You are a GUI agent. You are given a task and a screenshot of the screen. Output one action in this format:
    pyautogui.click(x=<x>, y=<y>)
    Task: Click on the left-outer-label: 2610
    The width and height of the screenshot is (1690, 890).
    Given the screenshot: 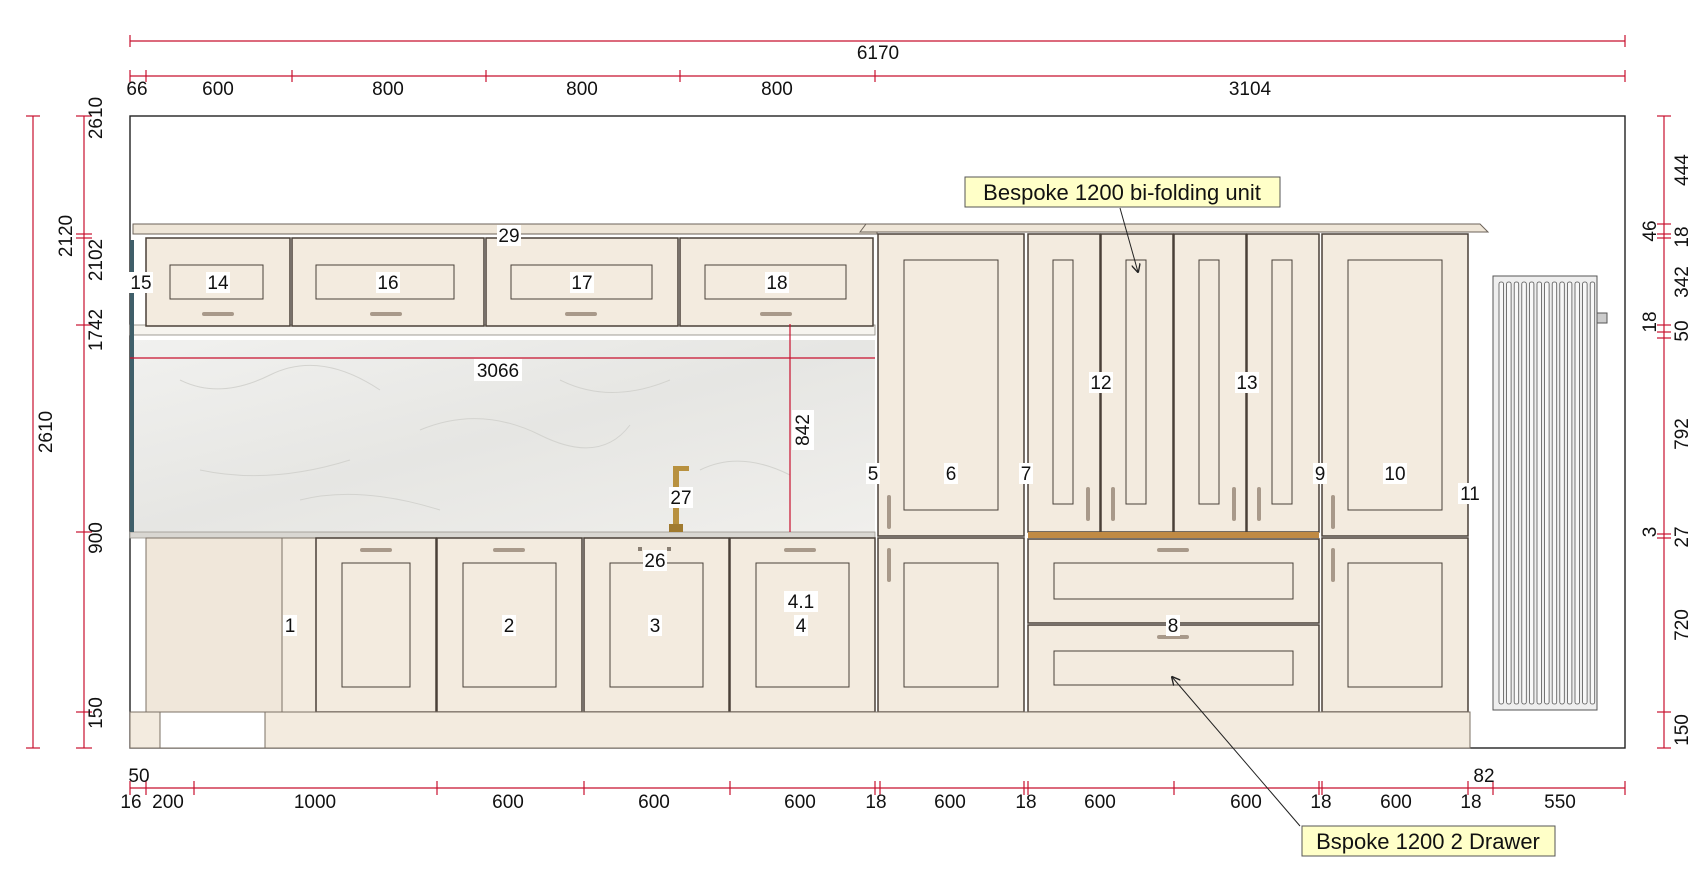 What is the action you would take?
    pyautogui.click(x=46, y=432)
    